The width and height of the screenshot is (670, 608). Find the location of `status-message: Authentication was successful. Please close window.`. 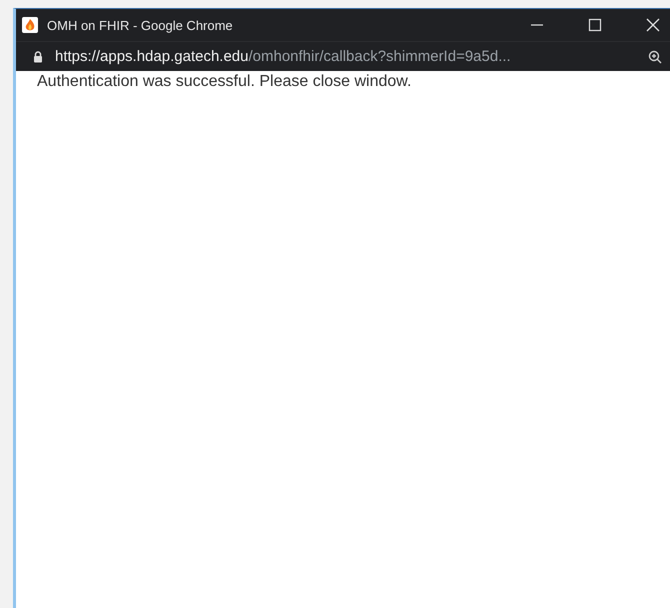

status-message: Authentication was successful. Please close window. is located at coordinates (224, 82).